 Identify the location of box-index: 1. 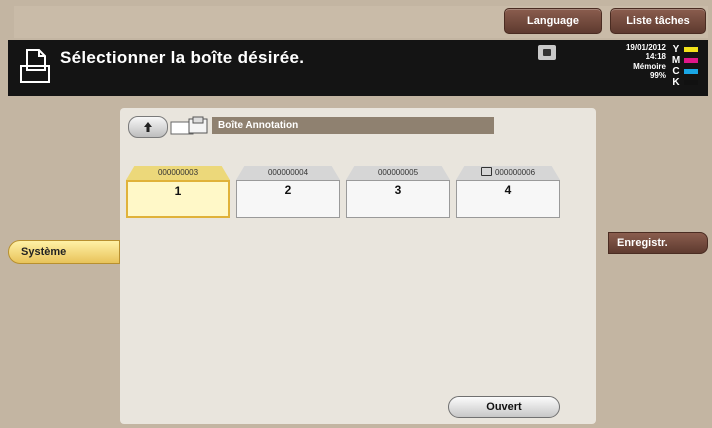
(178, 199).